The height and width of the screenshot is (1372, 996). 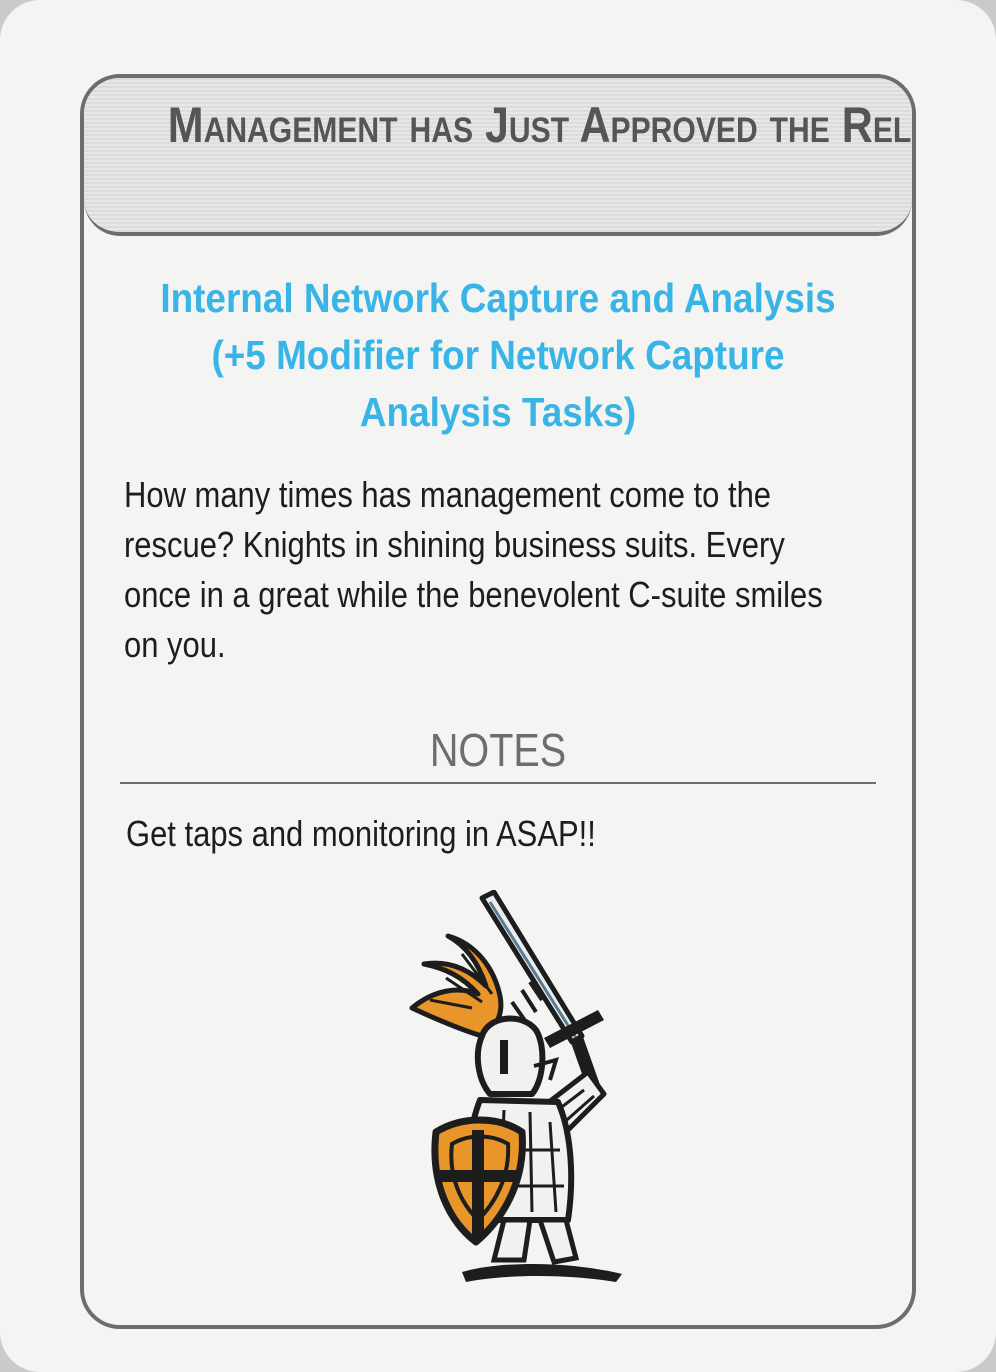 I want to click on notes-divider, so click(x=498, y=783).